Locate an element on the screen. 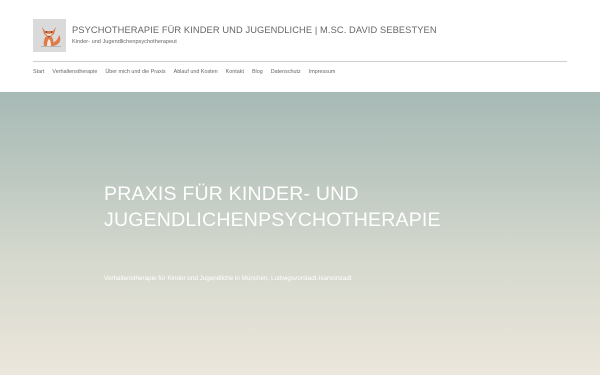 The width and height of the screenshot is (600, 375). nav-item-ablauf-kosten: Ablauf und Kosten is located at coordinates (196, 72).